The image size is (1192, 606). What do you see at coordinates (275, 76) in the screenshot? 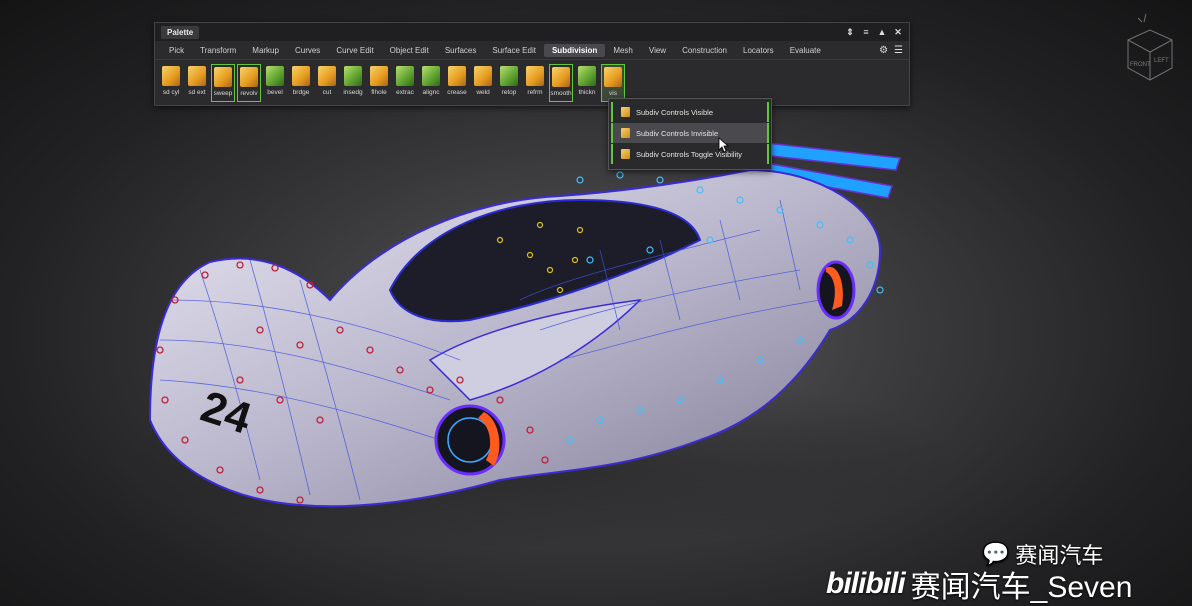
I see `bevel-icon` at bounding box center [275, 76].